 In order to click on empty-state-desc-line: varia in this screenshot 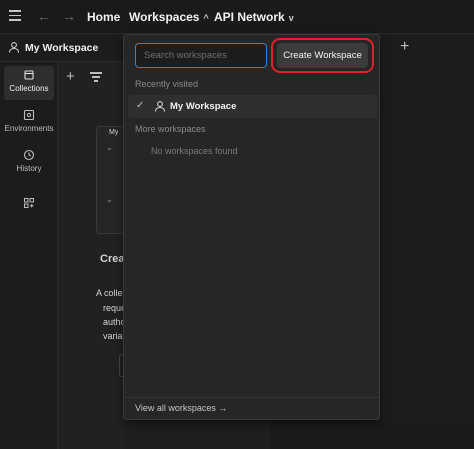, I will do `click(113, 336)`.